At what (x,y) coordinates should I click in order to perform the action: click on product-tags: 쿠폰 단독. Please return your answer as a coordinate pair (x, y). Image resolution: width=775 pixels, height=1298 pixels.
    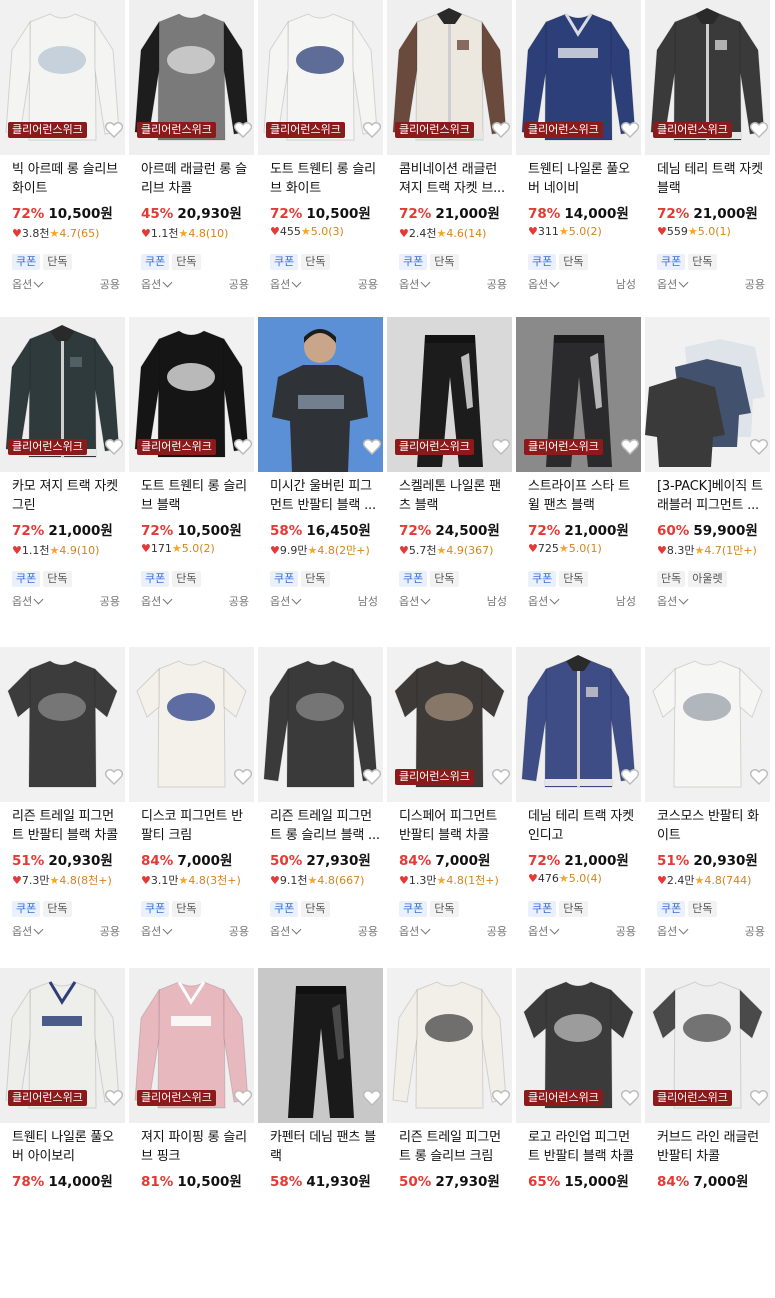
    Looking at the image, I should click on (301, 577).